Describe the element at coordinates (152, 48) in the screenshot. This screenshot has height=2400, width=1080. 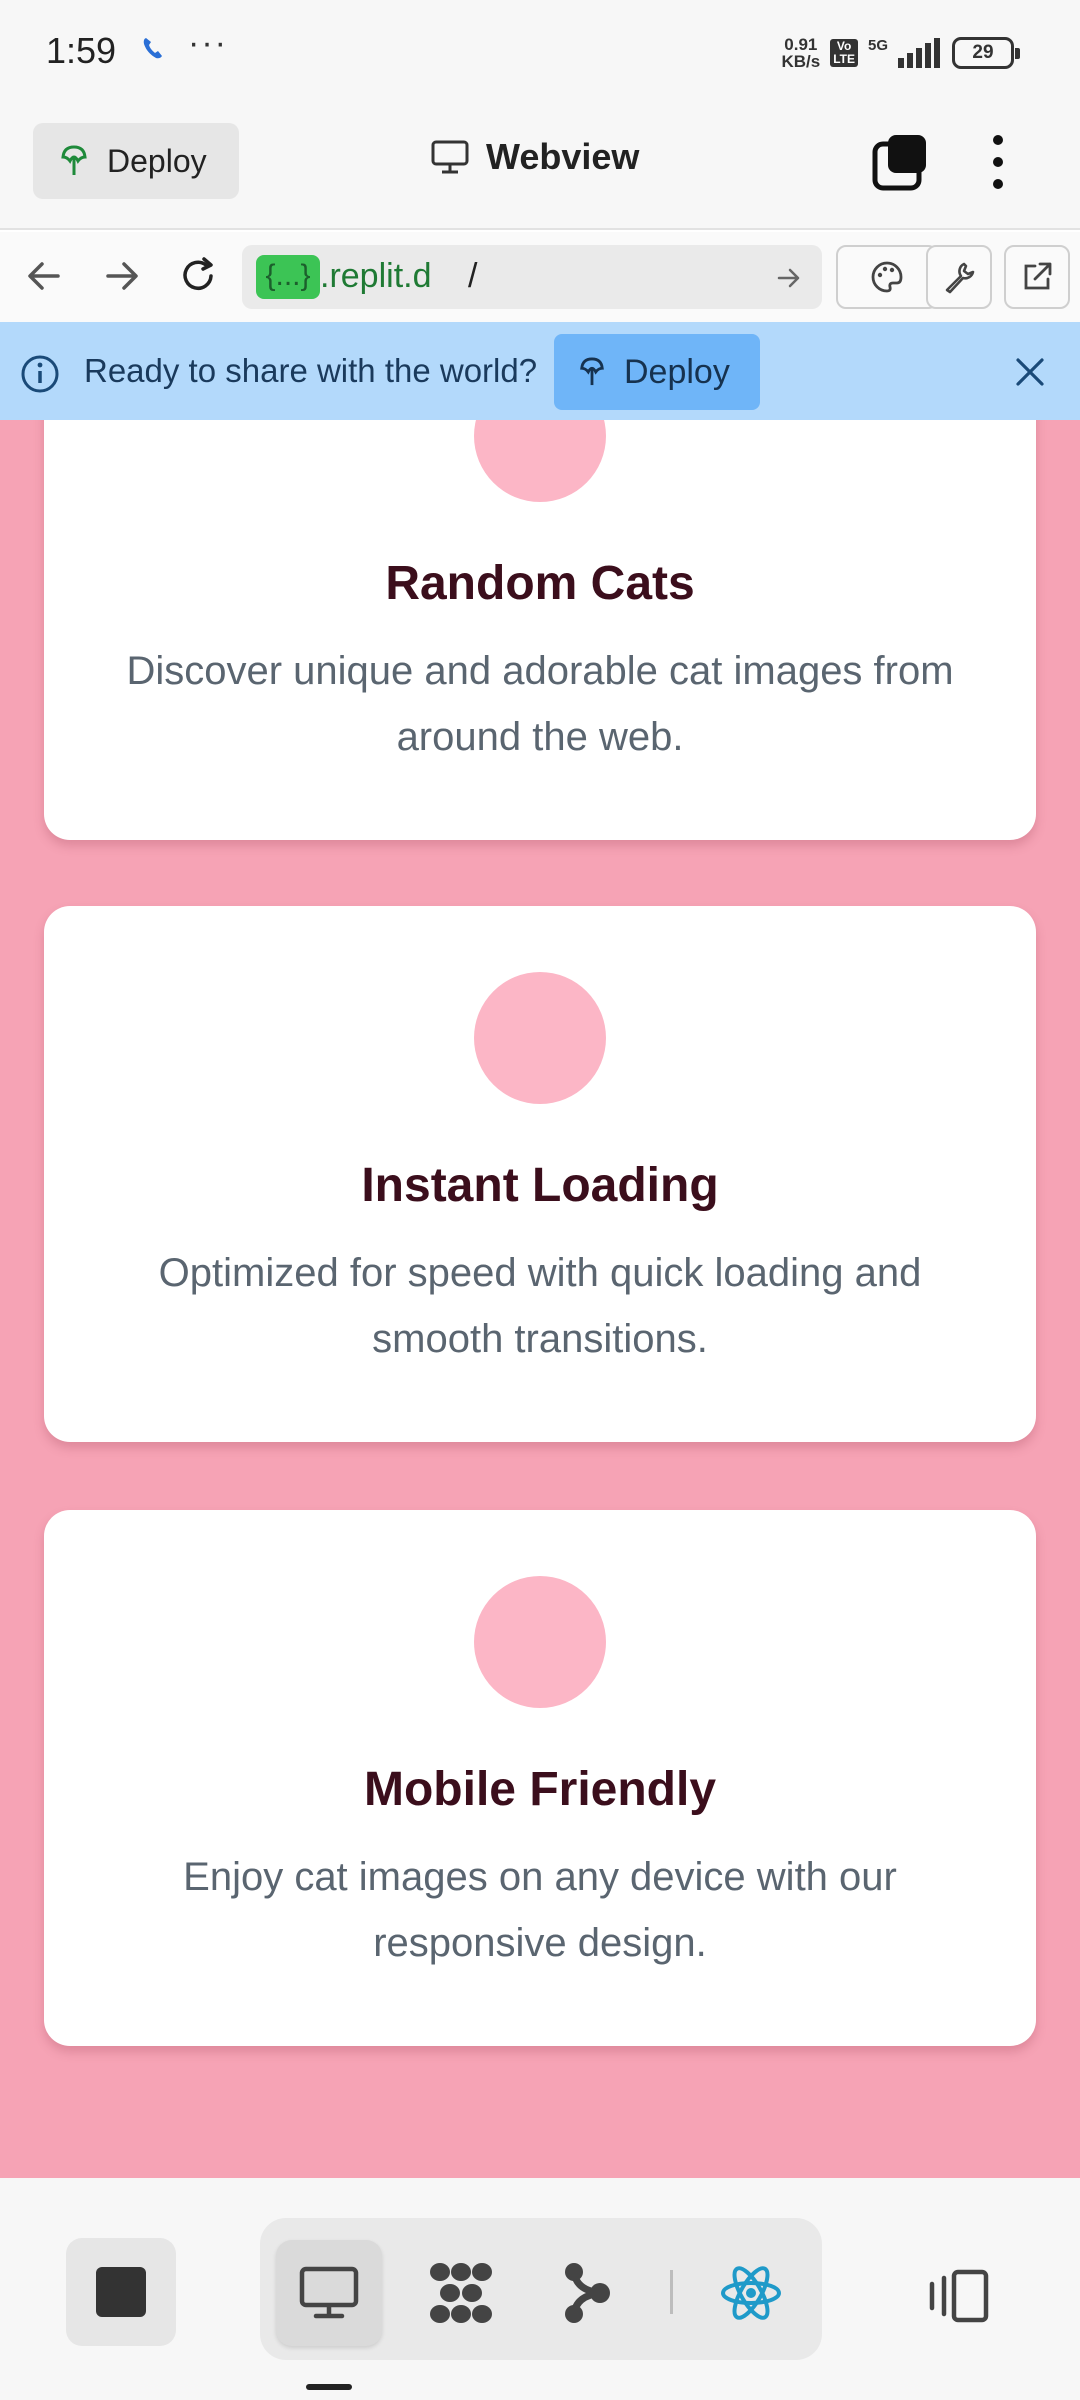
I see `phone-call-icon` at that location.